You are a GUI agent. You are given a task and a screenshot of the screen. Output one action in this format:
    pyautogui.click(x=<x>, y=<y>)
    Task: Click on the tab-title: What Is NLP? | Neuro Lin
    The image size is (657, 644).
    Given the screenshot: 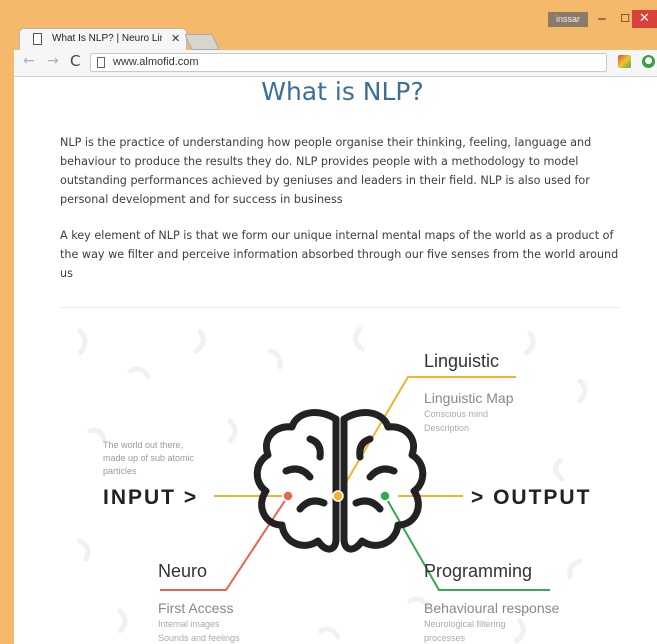 What is the action you would take?
    pyautogui.click(x=107, y=38)
    